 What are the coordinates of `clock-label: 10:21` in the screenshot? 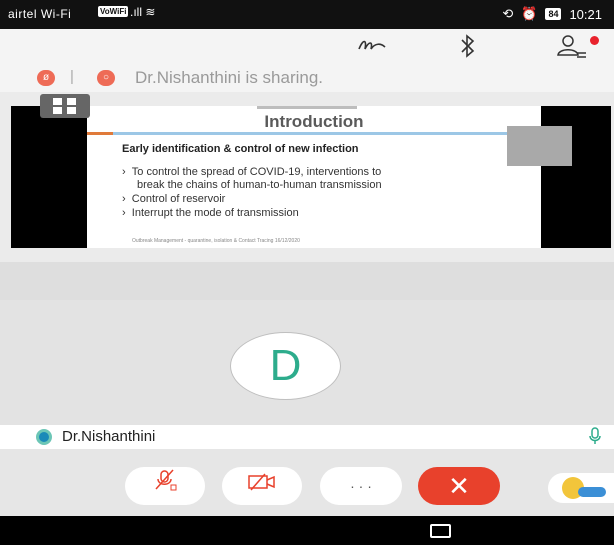 It's located at (585, 14).